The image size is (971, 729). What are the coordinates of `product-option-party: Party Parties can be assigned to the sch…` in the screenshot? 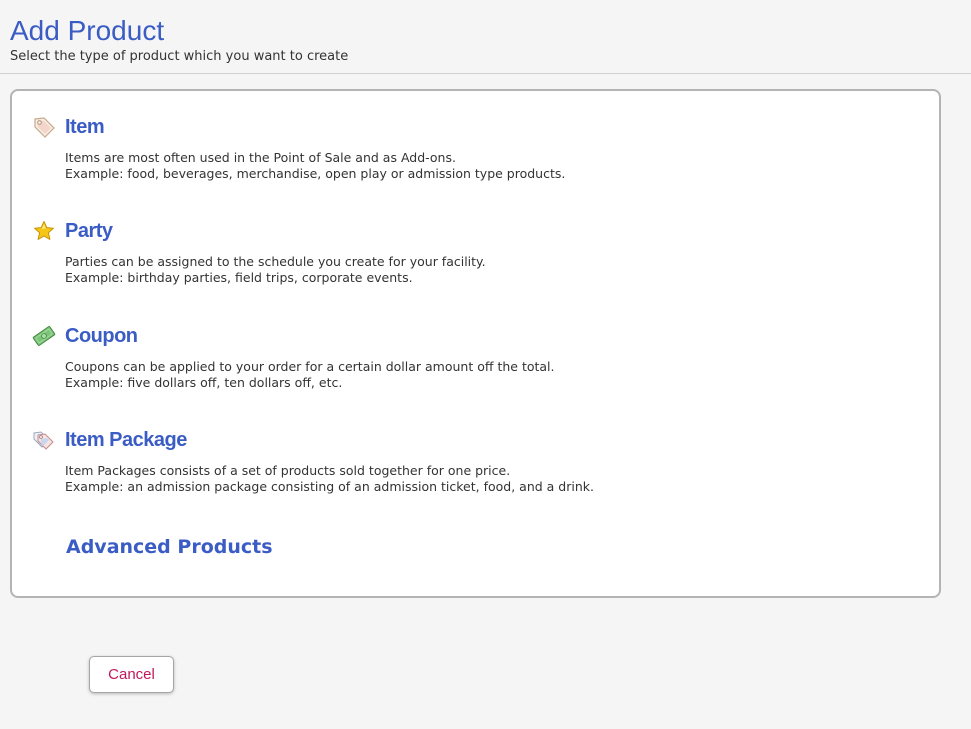 It's located at (475, 264).